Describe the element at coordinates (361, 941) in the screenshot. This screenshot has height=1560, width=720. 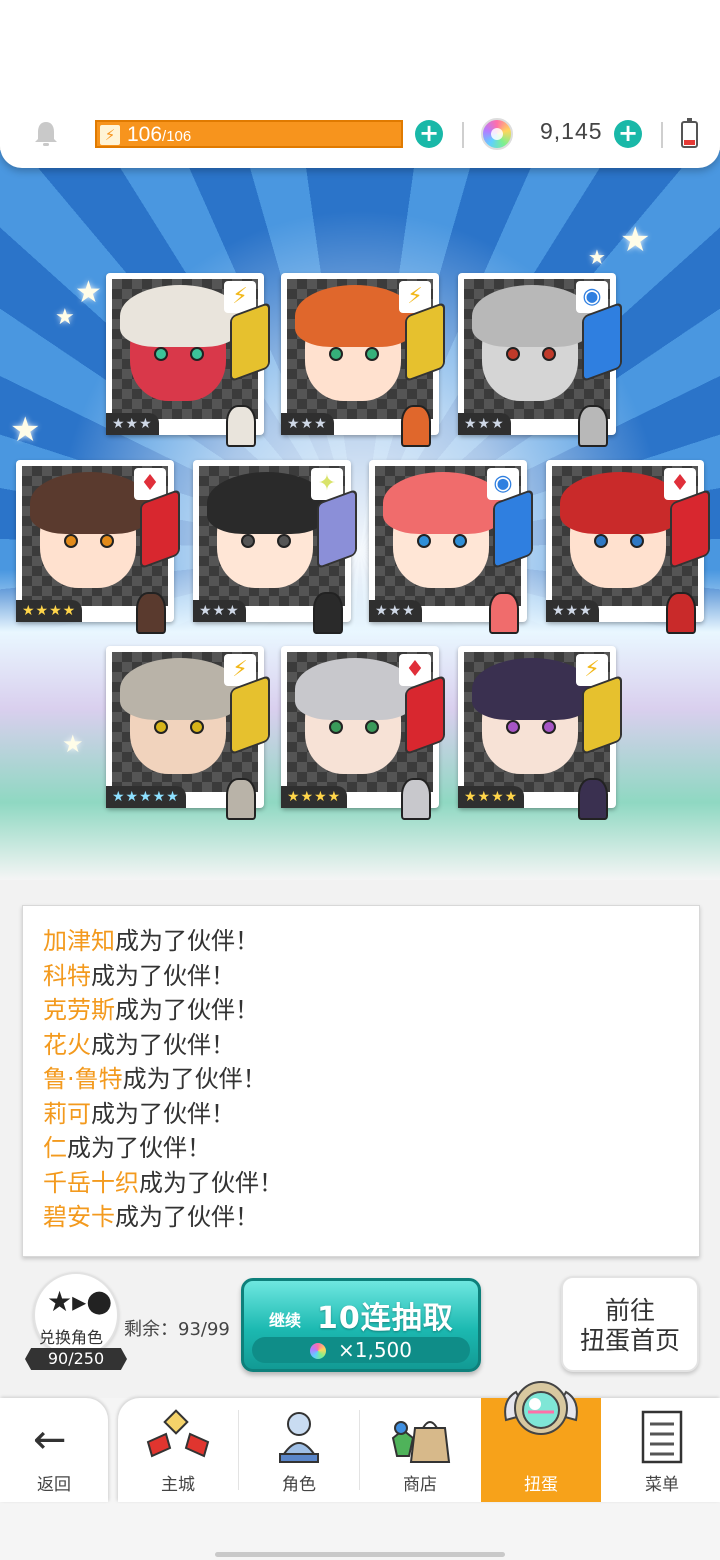
I see `log-line: 加津知成为了伙伴！` at that location.